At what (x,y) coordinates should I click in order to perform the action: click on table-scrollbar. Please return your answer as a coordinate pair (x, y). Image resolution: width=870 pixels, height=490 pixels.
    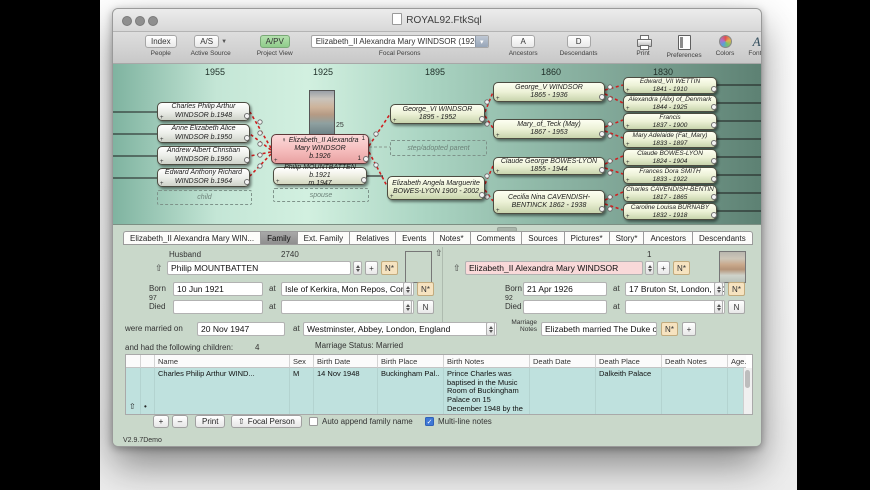
    Looking at the image, I should click on (747, 391).